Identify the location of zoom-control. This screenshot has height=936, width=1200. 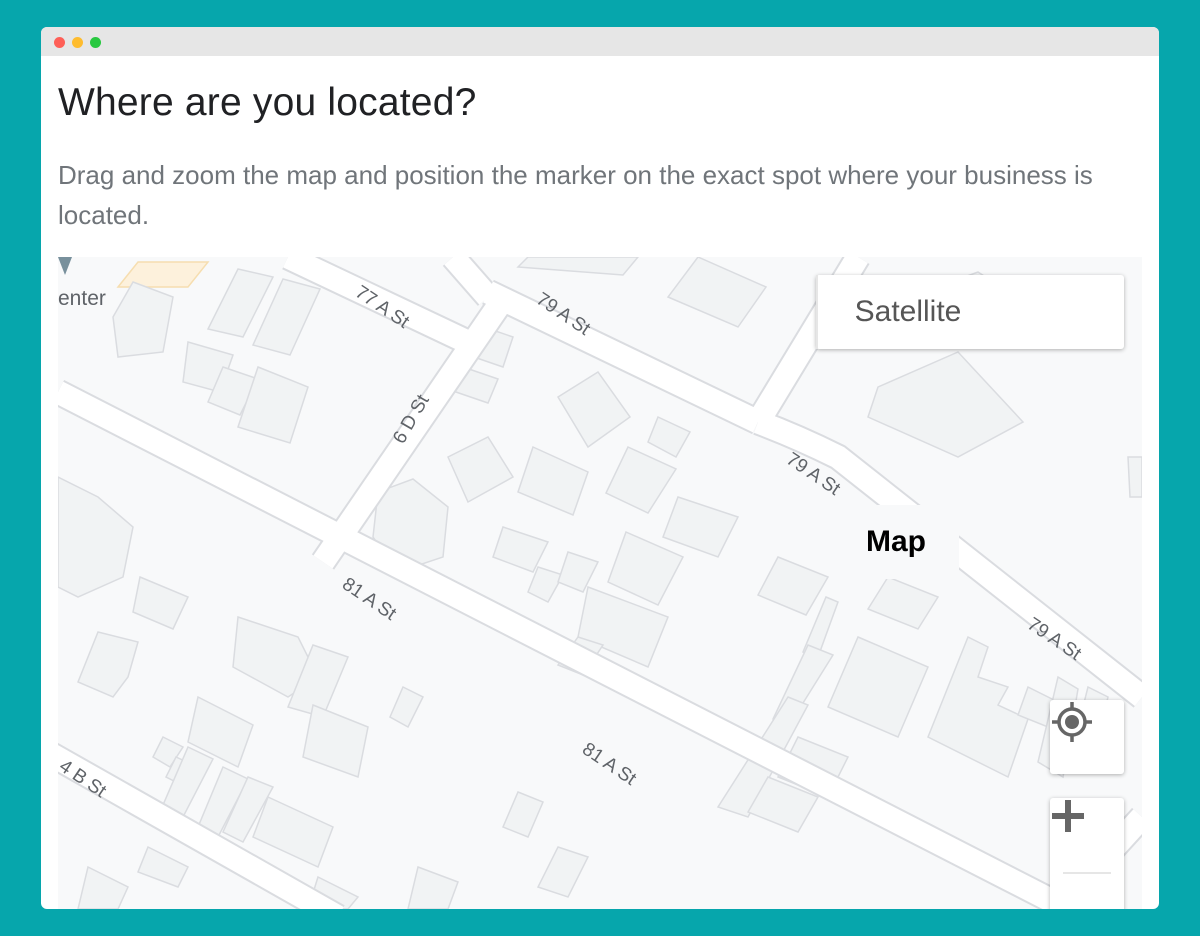
(1087, 853).